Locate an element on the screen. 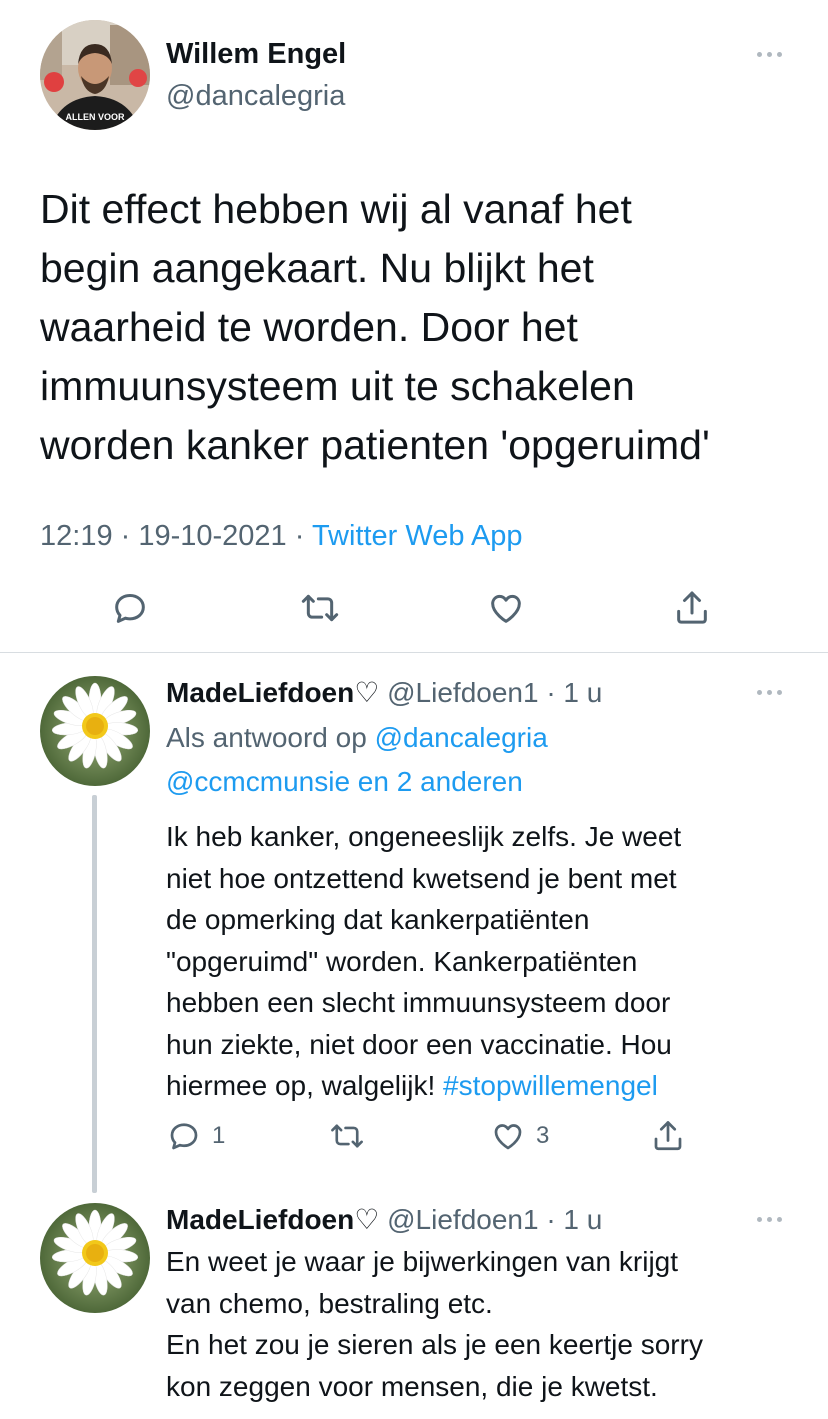 The image size is (828, 1419). tweet-actions is located at coordinates (414, 612).